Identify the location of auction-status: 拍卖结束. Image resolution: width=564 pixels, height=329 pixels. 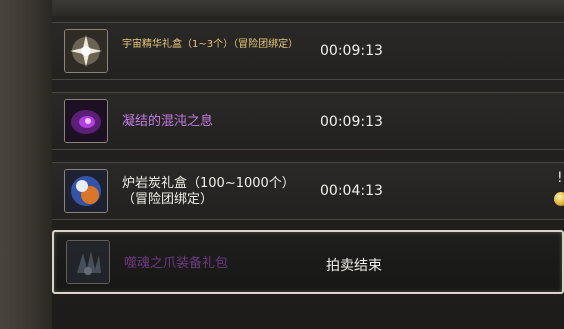
(354, 266).